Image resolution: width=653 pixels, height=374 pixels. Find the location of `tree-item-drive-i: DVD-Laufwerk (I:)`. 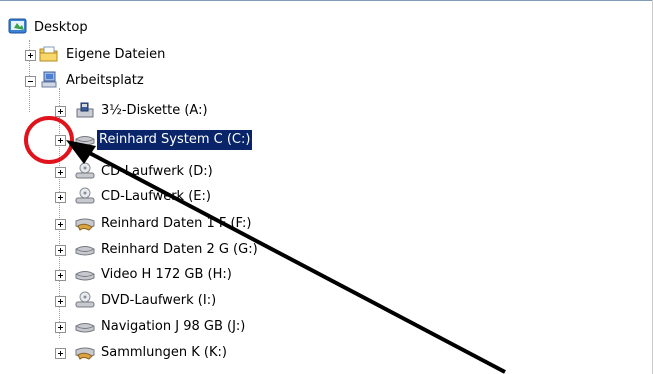

tree-item-drive-i: DVD-Laufwerk (I:) is located at coordinates (180, 301).